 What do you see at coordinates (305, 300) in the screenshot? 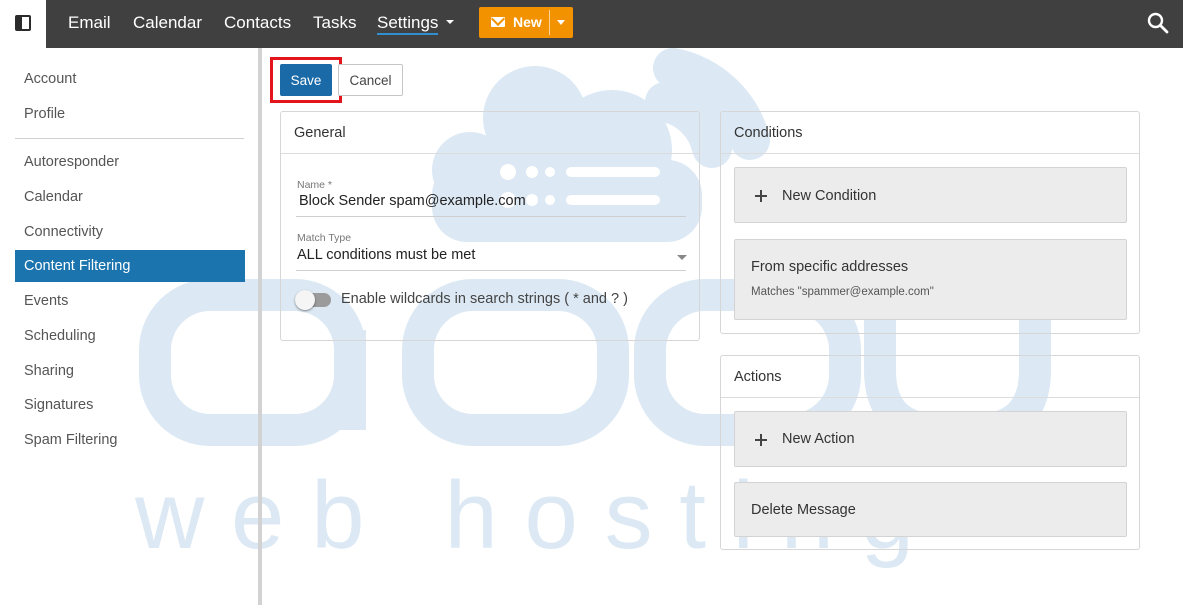
I see `toggle-knob` at bounding box center [305, 300].